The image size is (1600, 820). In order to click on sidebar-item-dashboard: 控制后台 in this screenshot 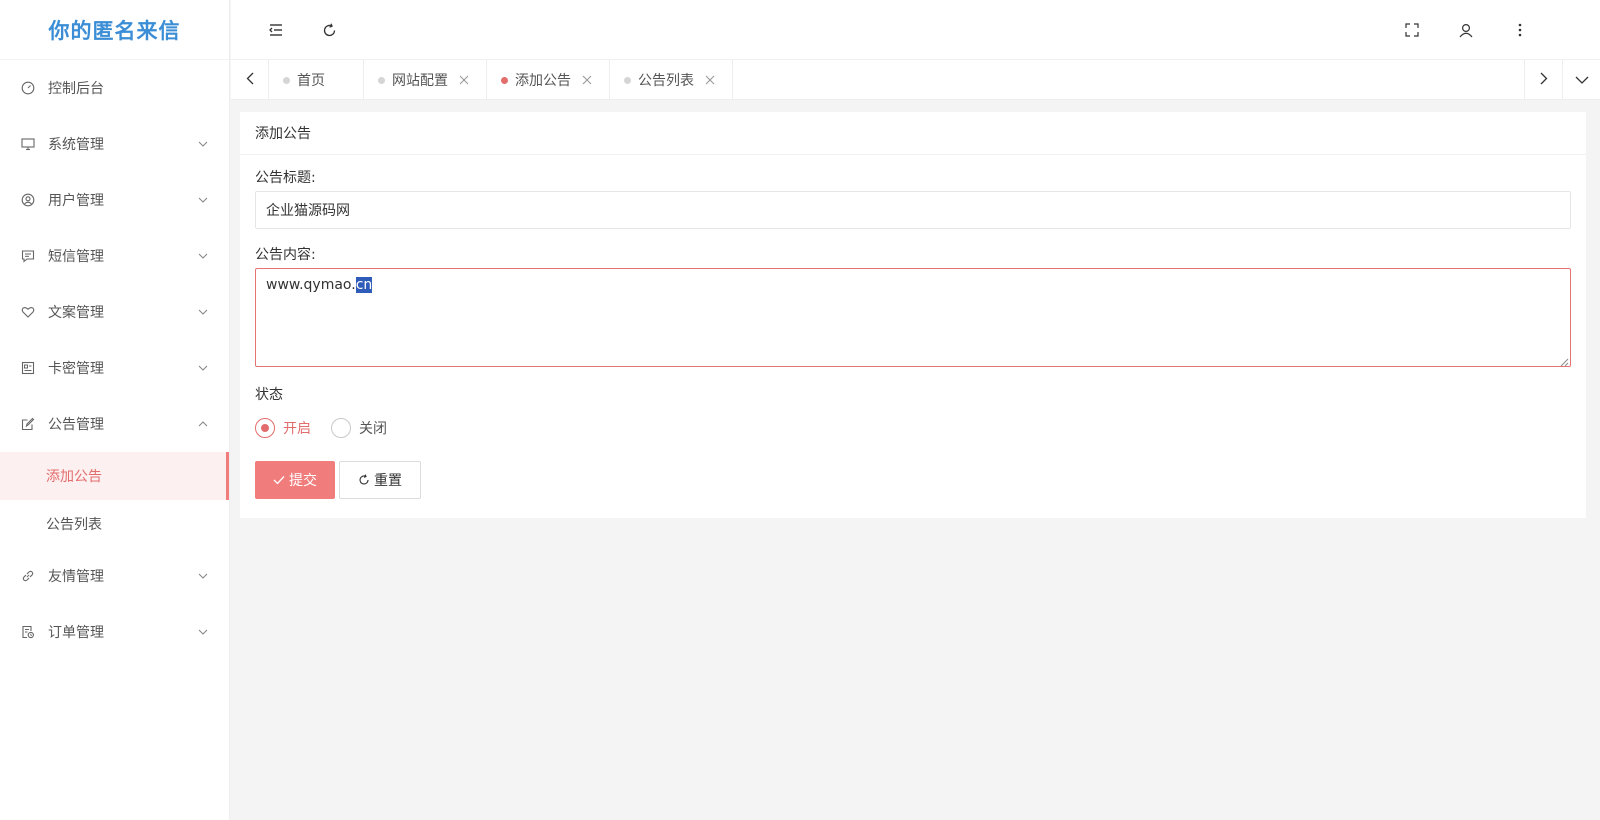, I will do `click(114, 88)`.